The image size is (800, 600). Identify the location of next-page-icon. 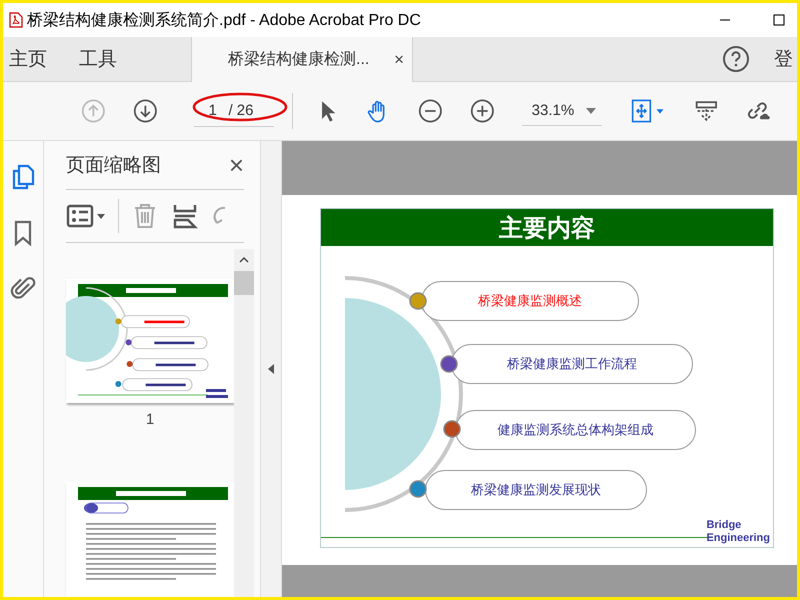
(145, 111).